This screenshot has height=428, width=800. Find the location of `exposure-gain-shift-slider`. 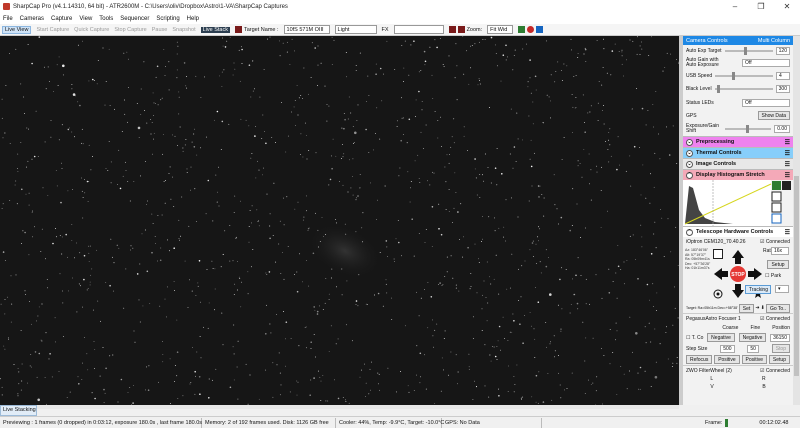

exposure-gain-shift-slider is located at coordinates (748, 129).